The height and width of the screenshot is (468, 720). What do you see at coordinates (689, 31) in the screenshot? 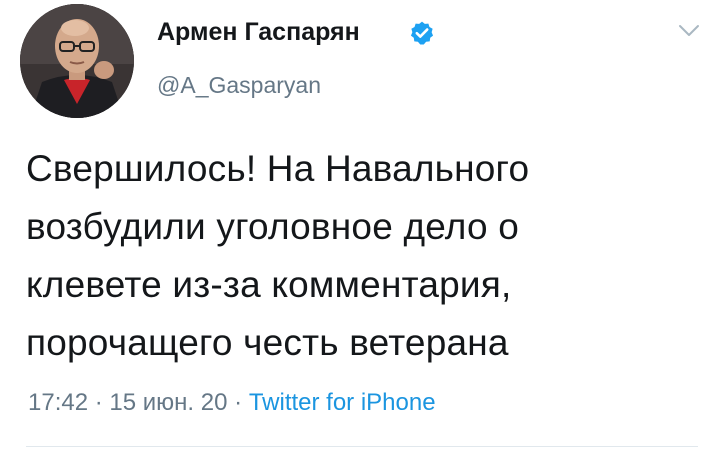
I see `chevron-down-icon` at bounding box center [689, 31].